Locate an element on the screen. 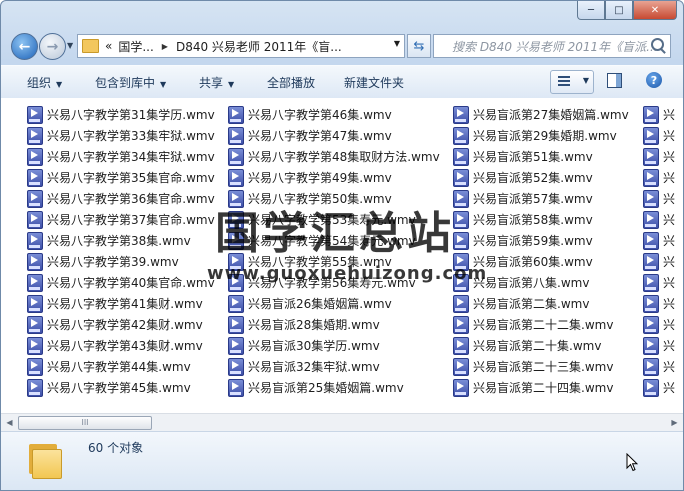  file-item: 兴易盲派30集学历.wmv is located at coordinates (334, 345).